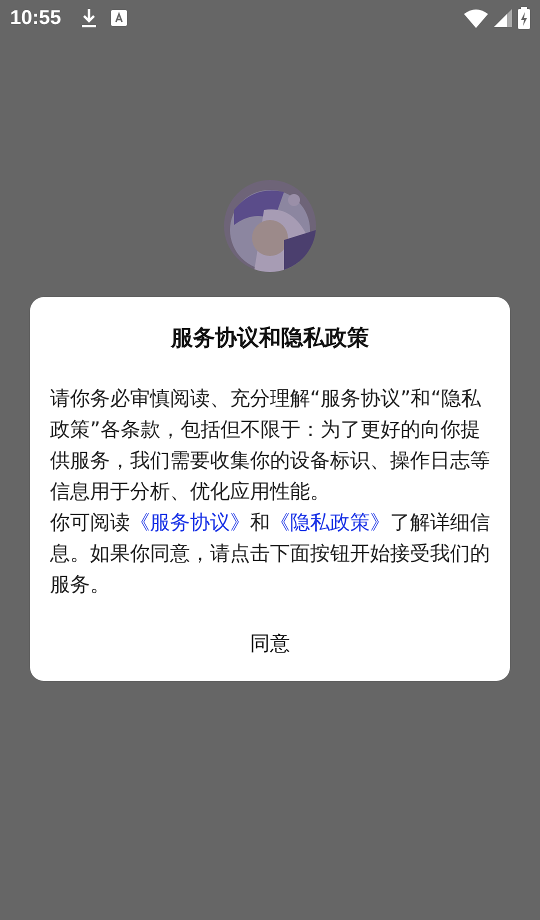 Image resolution: width=540 pixels, height=920 pixels. Describe the element at coordinates (119, 18) in the screenshot. I see `keyboard-icon` at that location.